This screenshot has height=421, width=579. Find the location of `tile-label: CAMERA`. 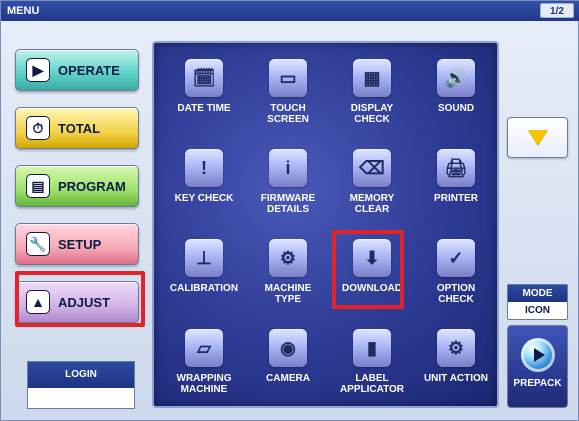

tile-label: CAMERA is located at coordinates (288, 378).